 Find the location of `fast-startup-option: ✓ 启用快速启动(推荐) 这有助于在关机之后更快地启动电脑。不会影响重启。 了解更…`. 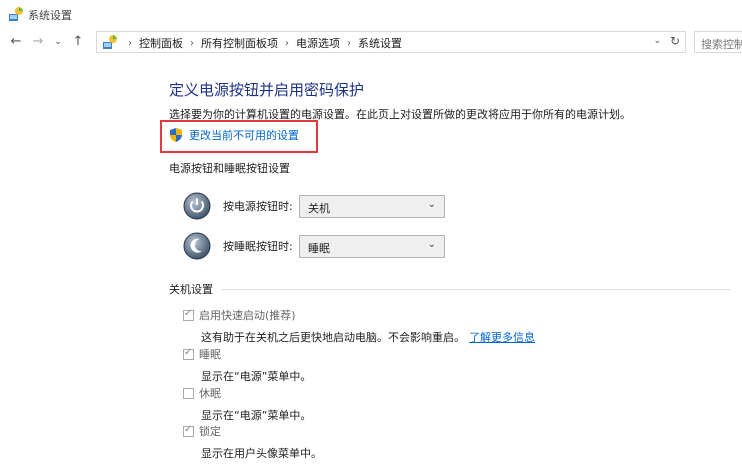

fast-startup-option: ✓ 启用快速启动(推荐) 这有助于在关机之后更快地启动电脑。不会影响重启。 了解更… is located at coordinates (359, 326).